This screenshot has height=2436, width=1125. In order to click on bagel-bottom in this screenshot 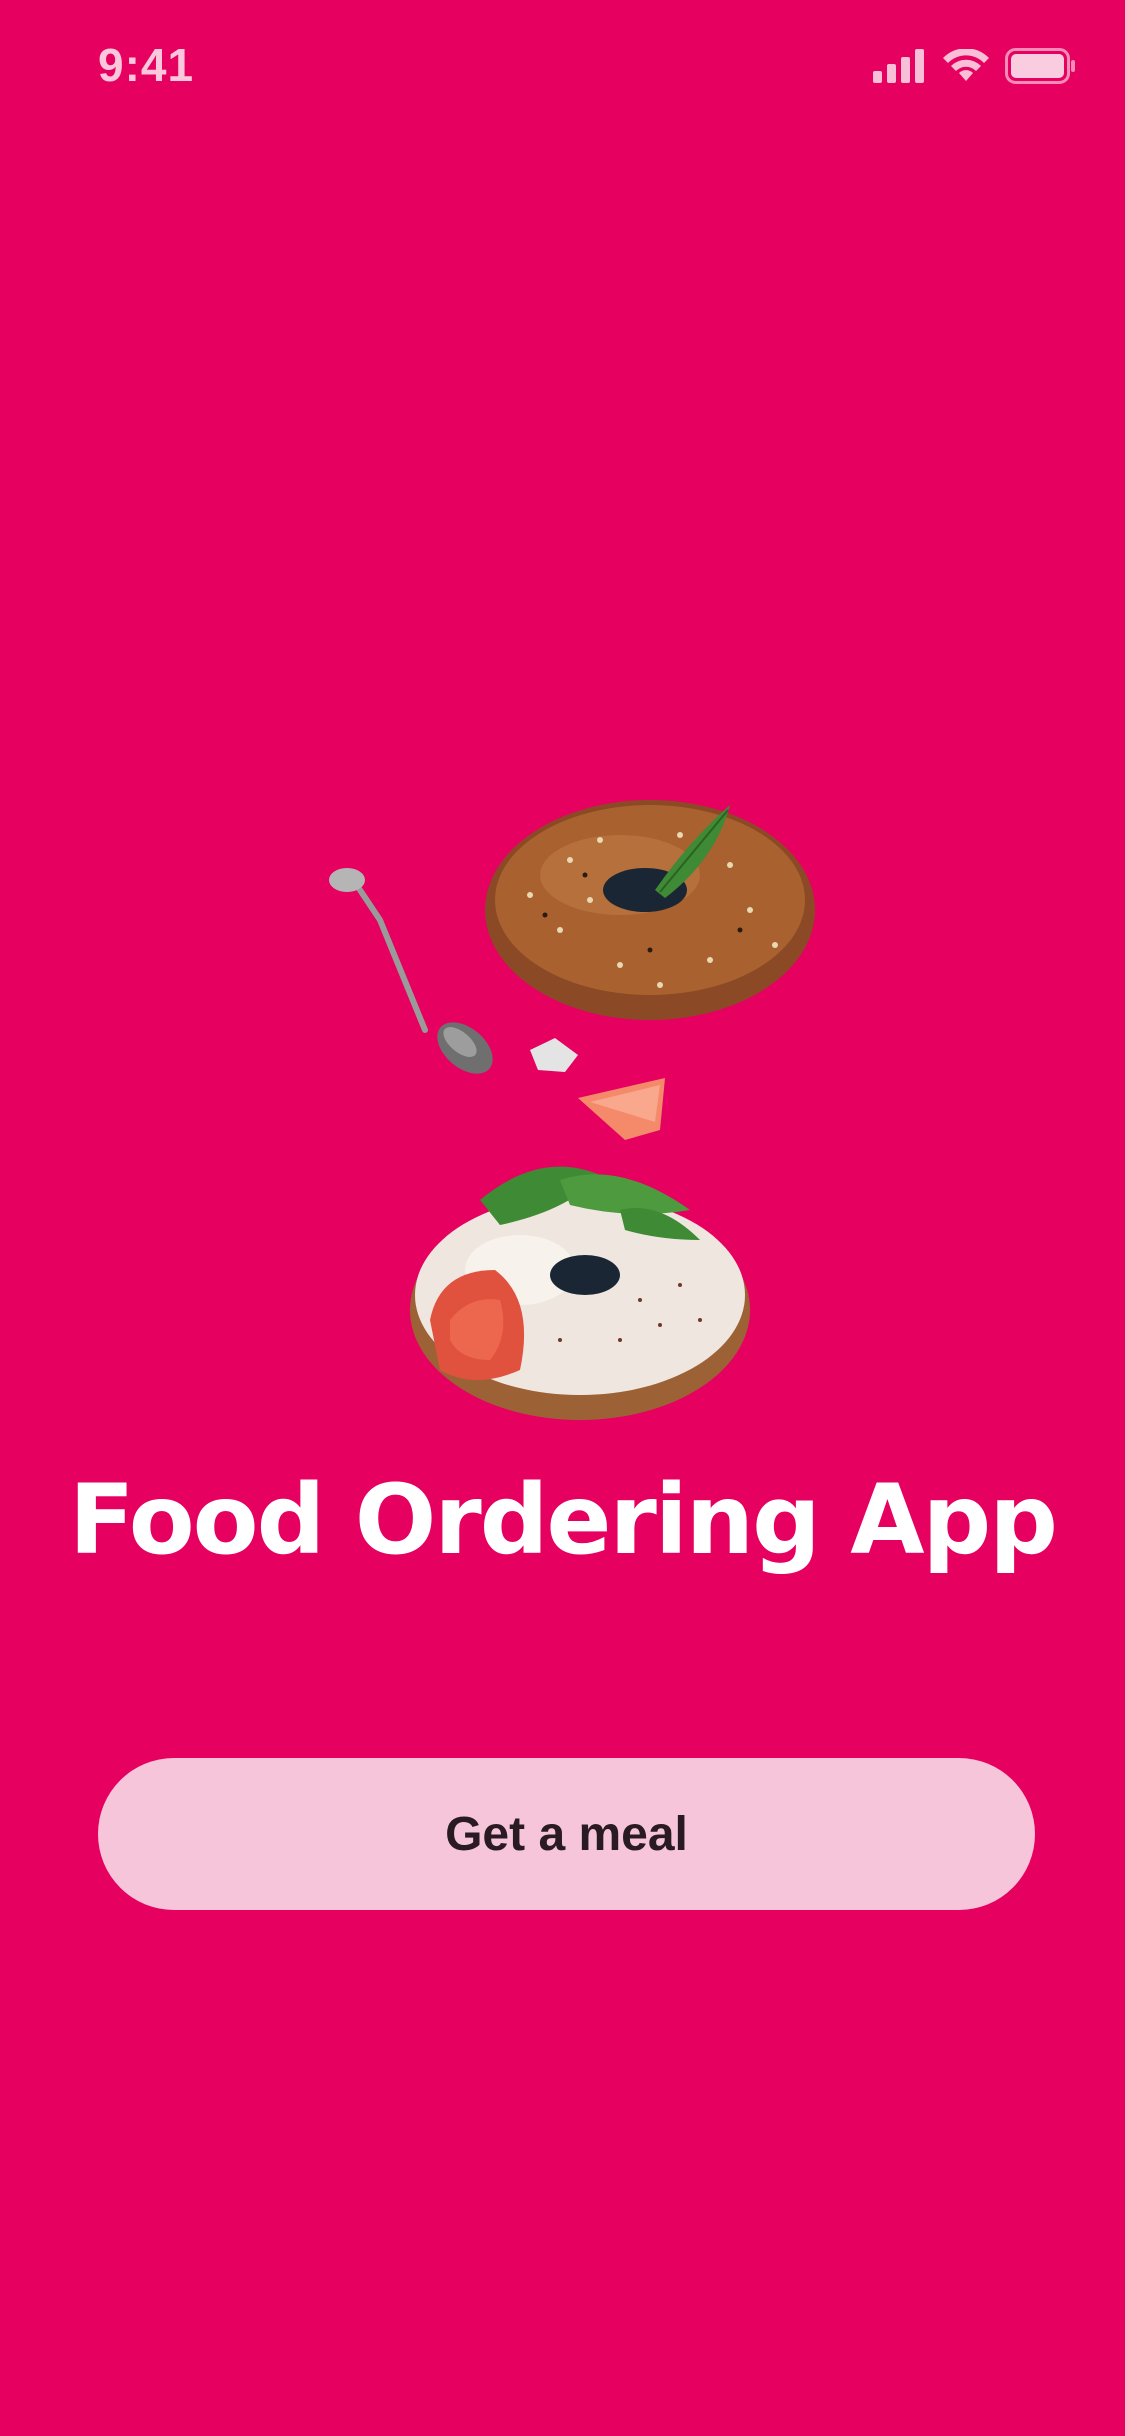, I will do `click(580, 1293)`.